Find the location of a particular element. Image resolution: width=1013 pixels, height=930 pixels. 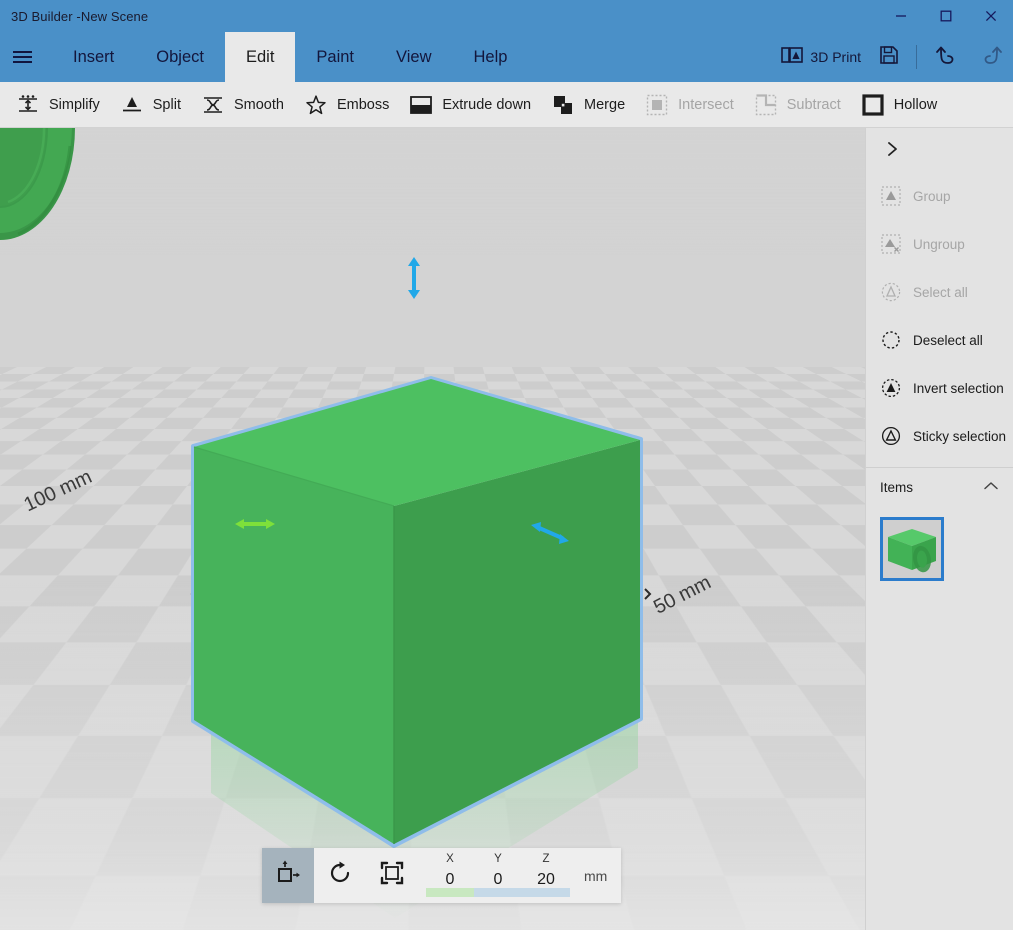

sidebar-item-select-all: Select all is located at coordinates (939, 292).